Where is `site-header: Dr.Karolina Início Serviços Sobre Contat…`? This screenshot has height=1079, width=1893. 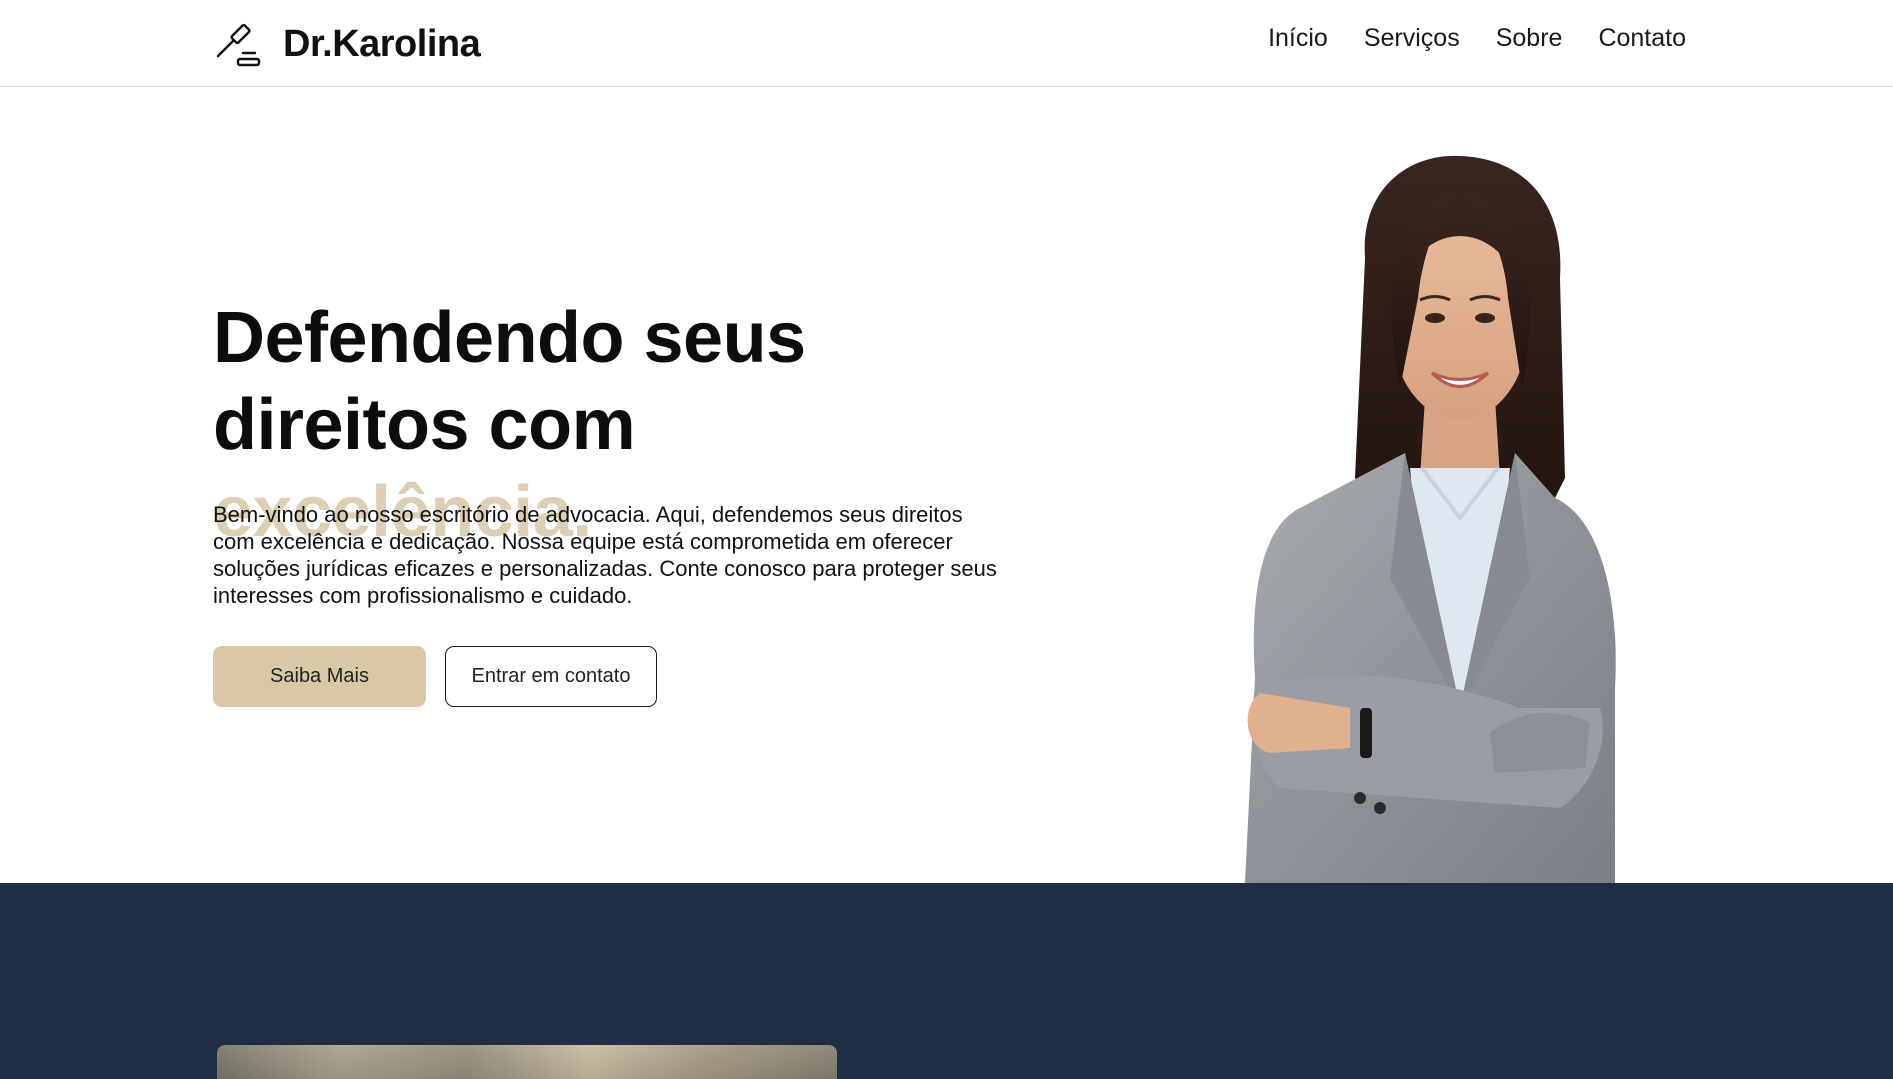
site-header: Dr.Karolina Início Serviços Sobre Contat… is located at coordinates (946, 43).